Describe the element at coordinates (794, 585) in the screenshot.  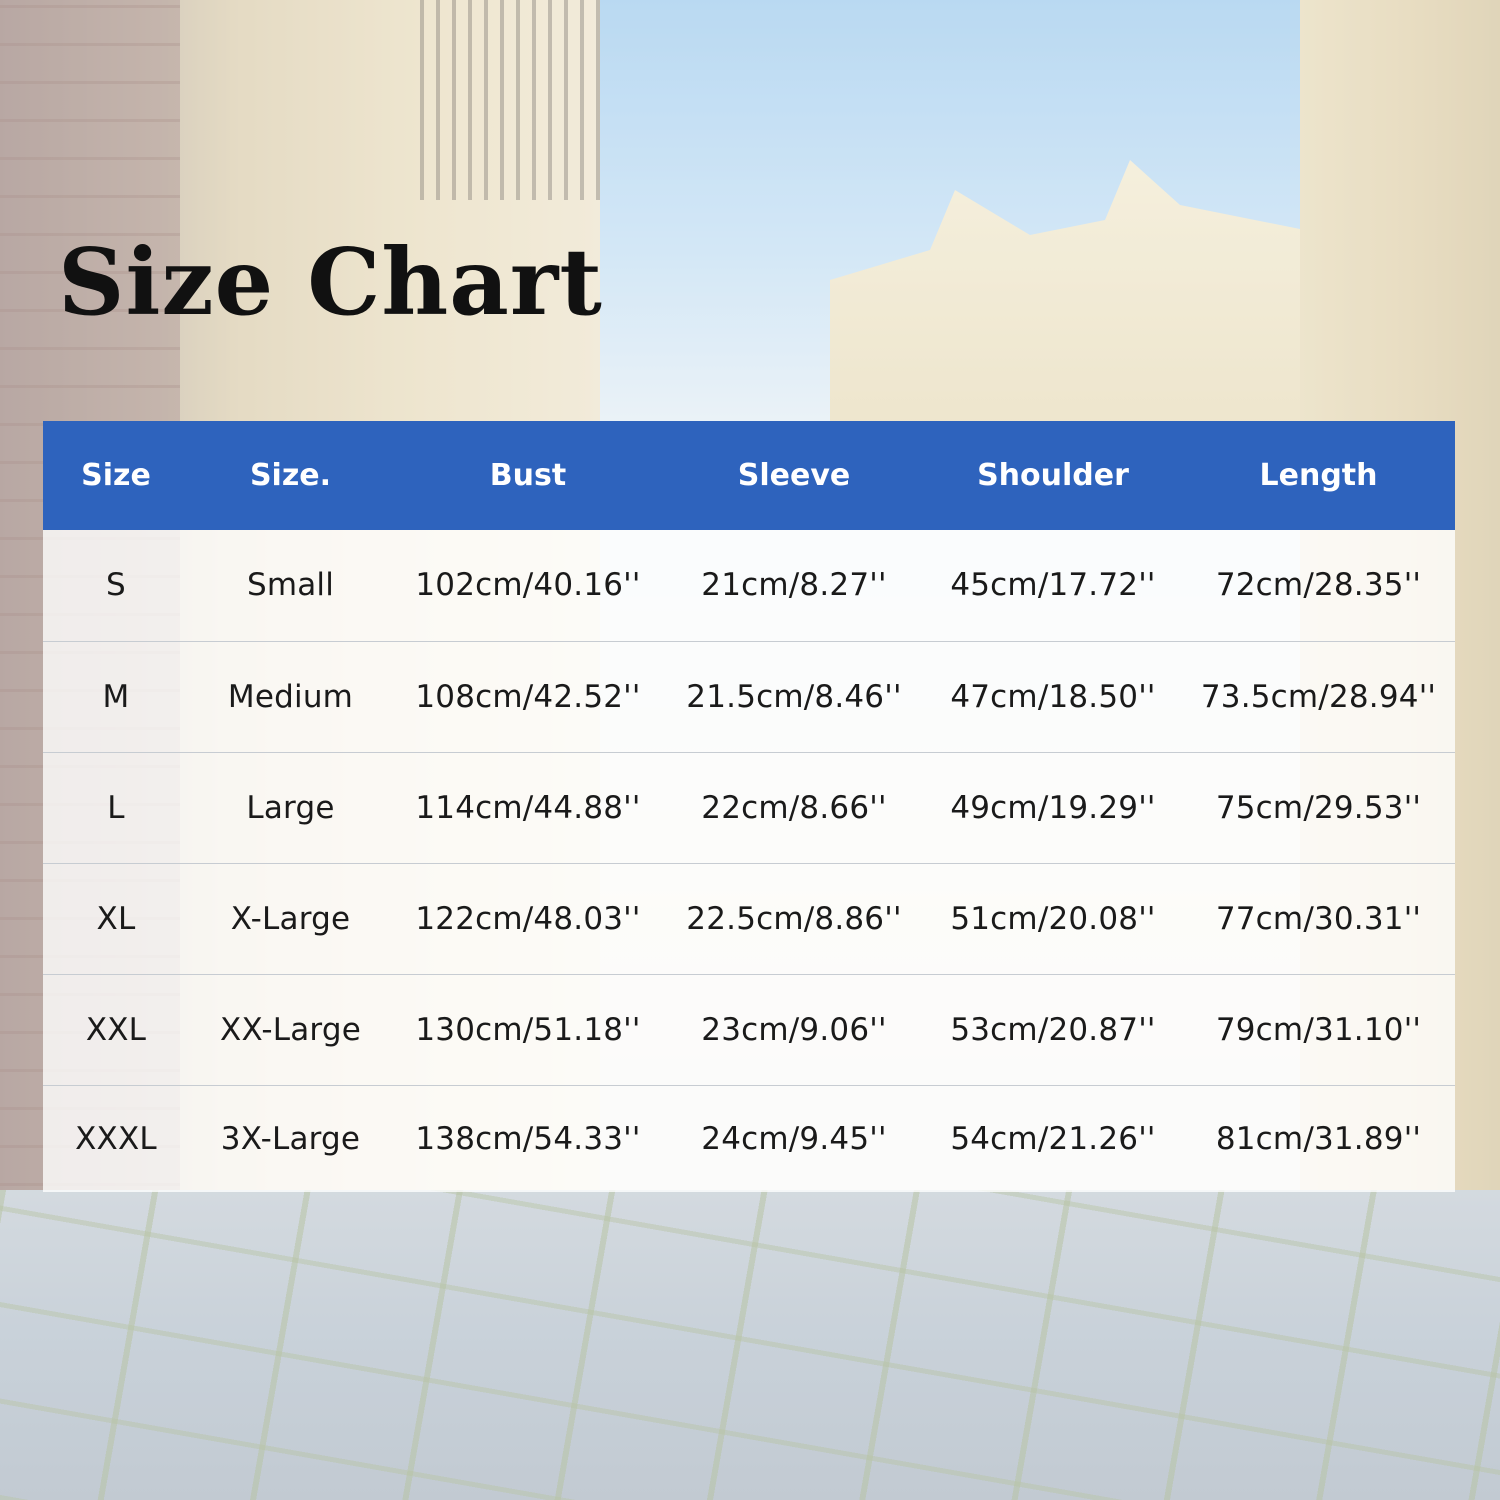
I see `cell-sleeve: 21cm/8.27''` at that location.